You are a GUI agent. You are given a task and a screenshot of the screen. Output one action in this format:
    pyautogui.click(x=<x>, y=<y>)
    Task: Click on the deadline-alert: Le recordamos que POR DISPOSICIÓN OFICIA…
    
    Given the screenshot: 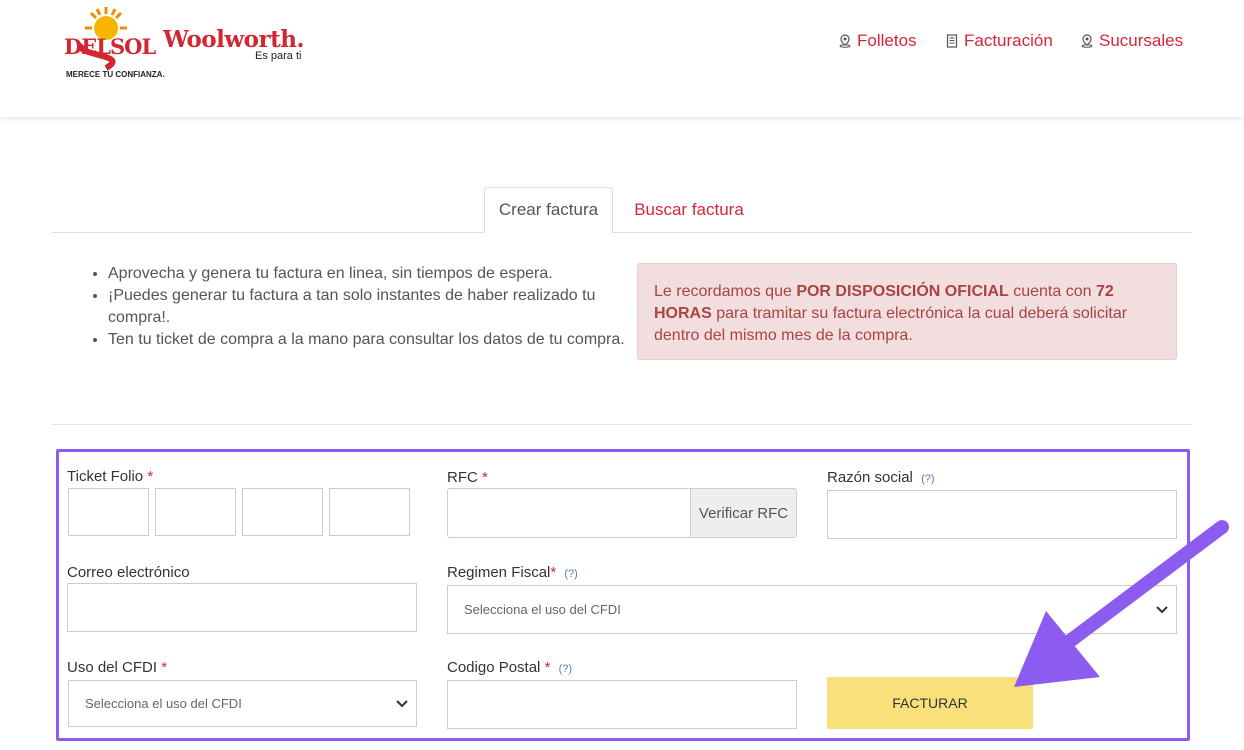 What is the action you would take?
    pyautogui.click(x=907, y=311)
    